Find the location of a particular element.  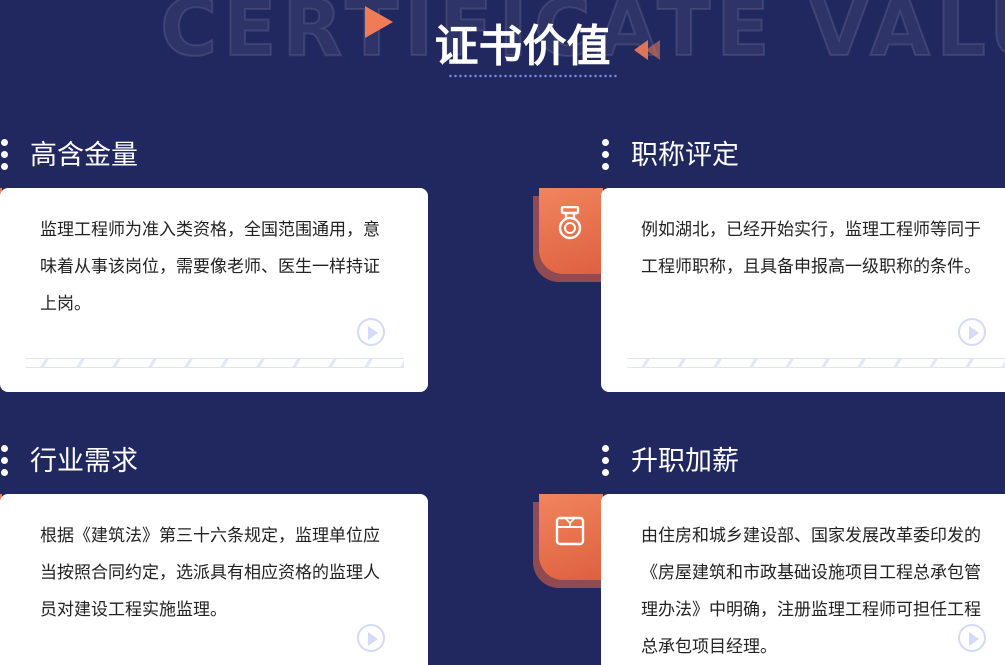

header: 证书价值 is located at coordinates (502, 44).